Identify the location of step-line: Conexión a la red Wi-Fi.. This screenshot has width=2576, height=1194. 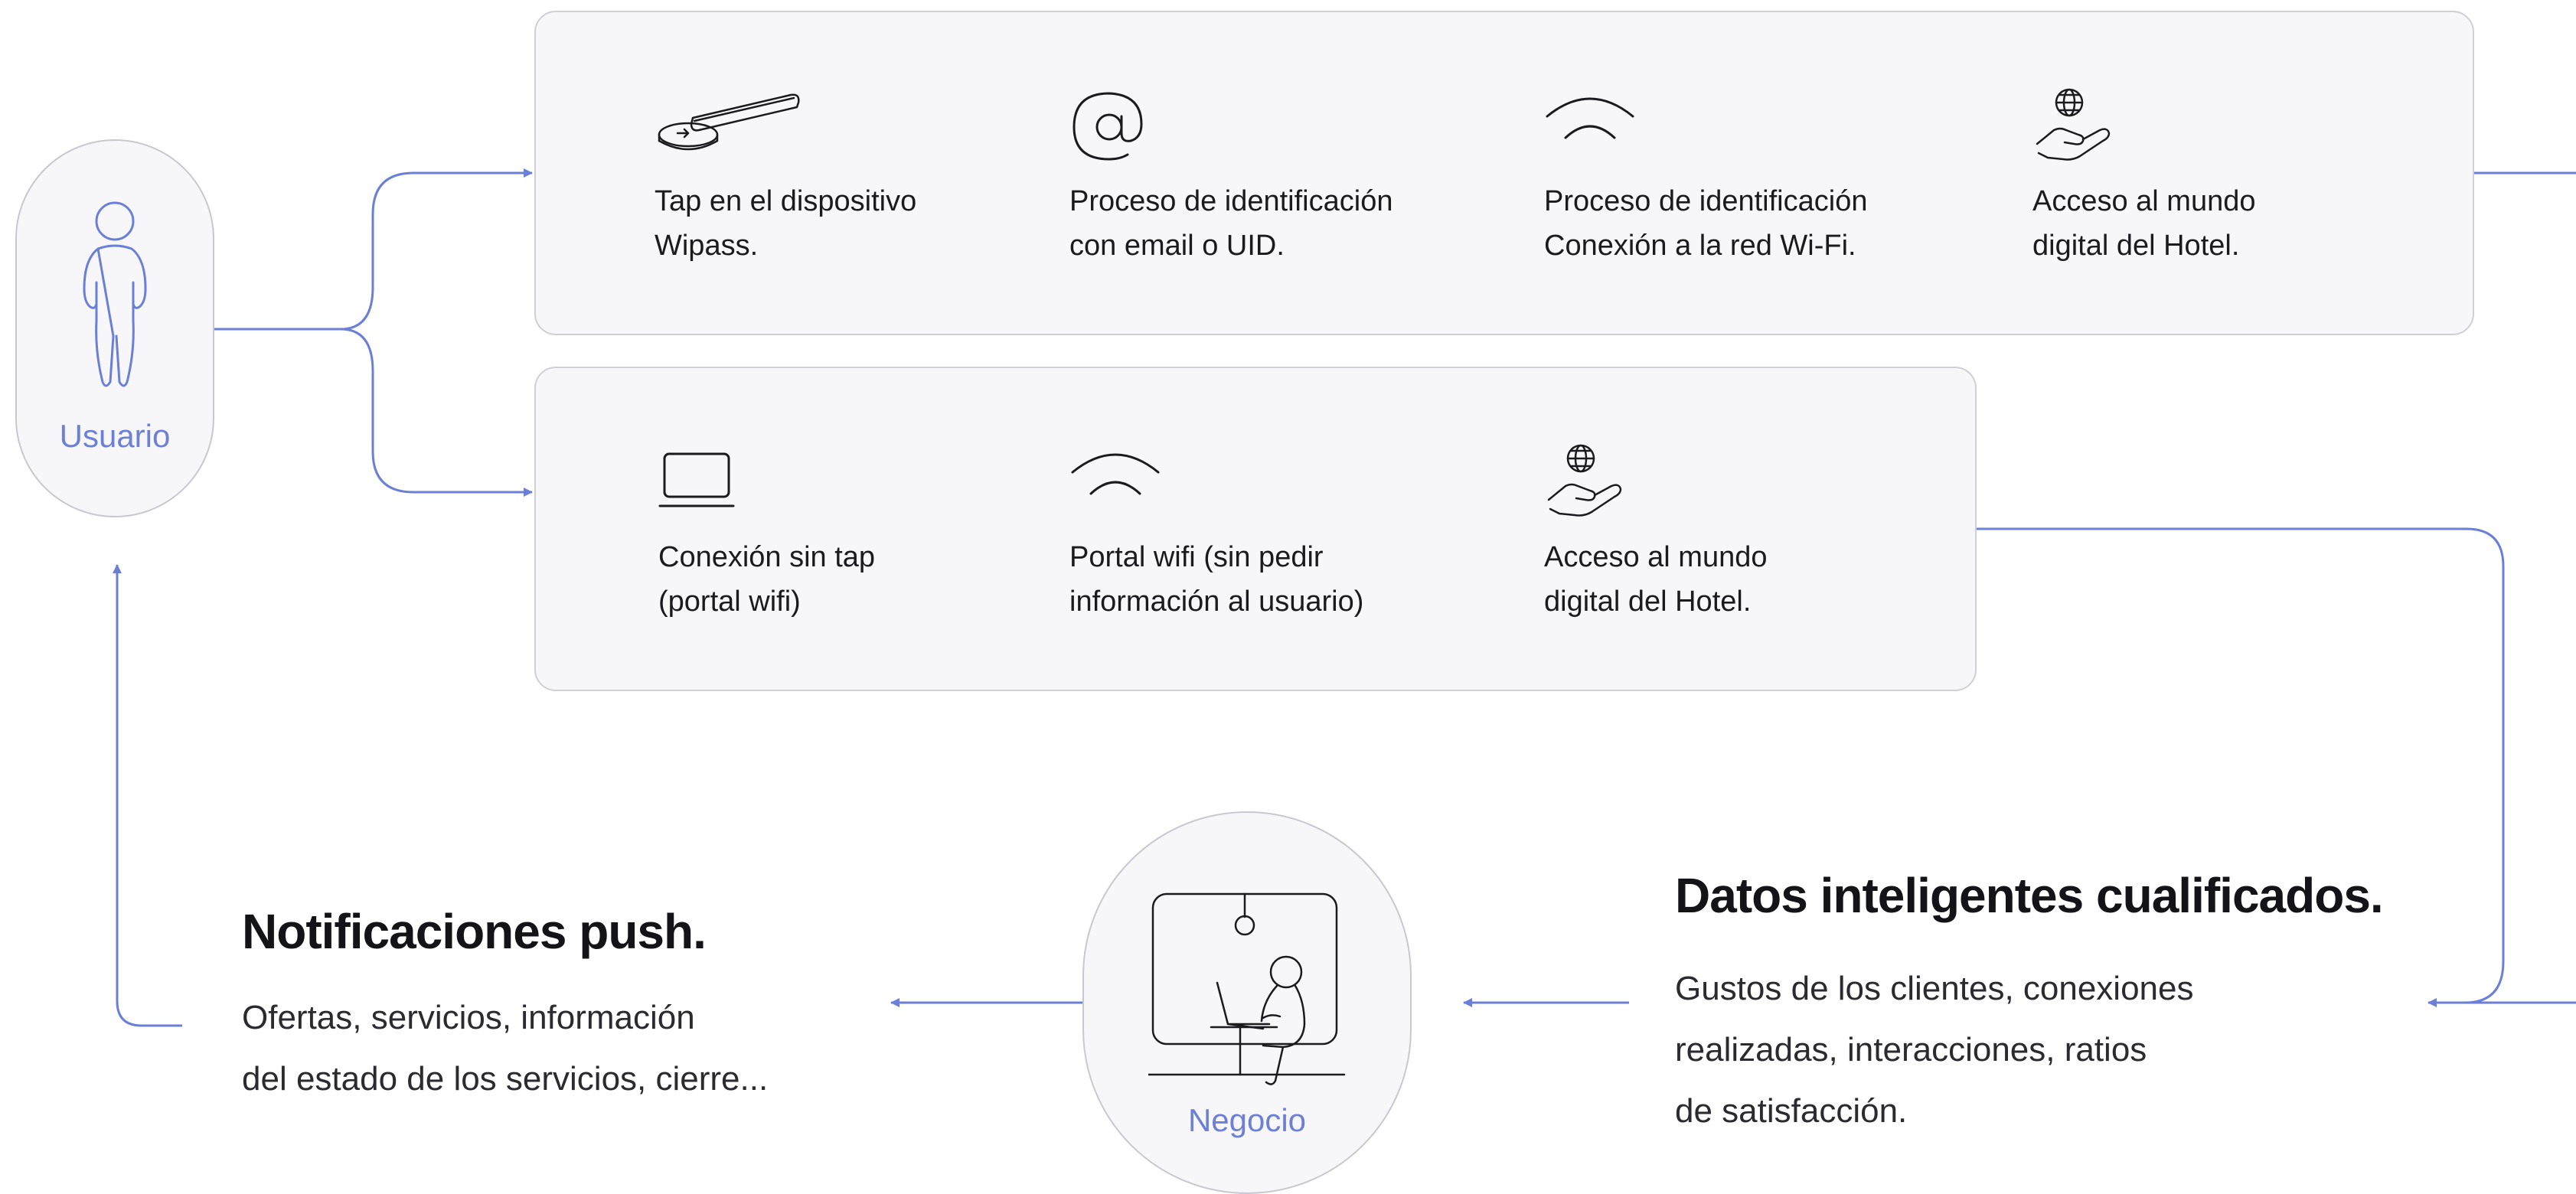
(1700, 246).